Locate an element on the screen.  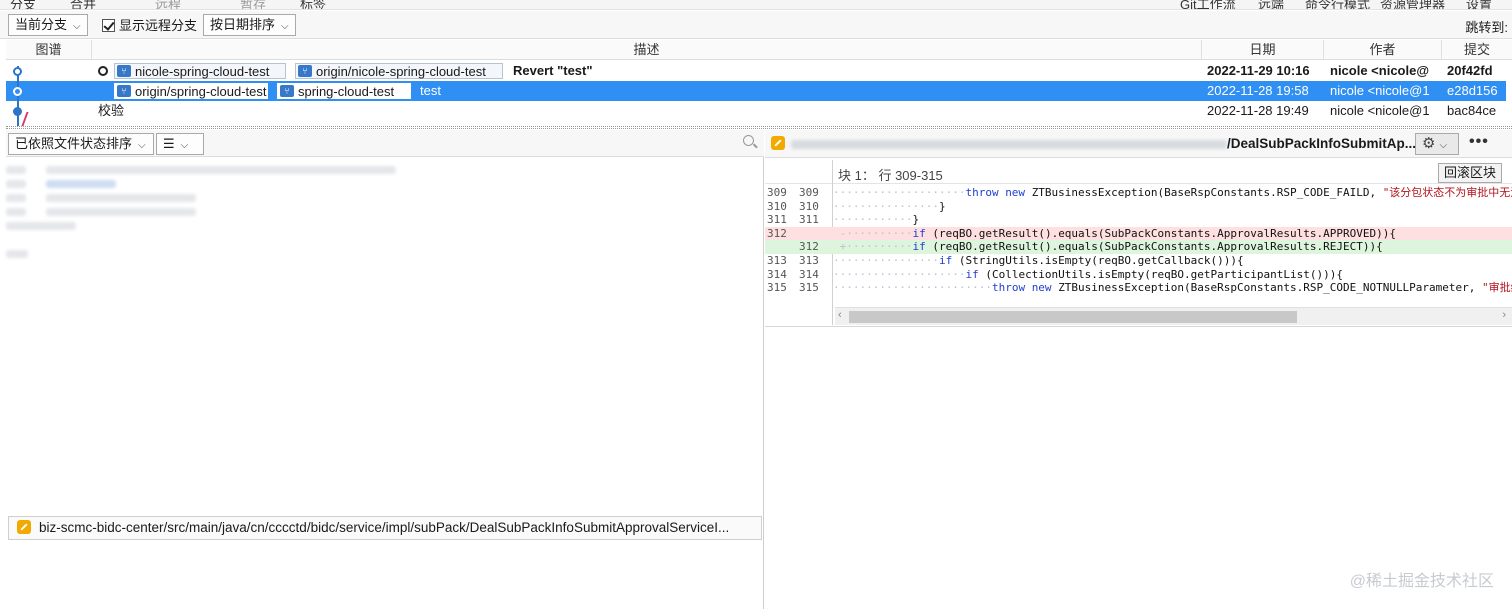
old-line-number: 311 is located at coordinates (777, 220).